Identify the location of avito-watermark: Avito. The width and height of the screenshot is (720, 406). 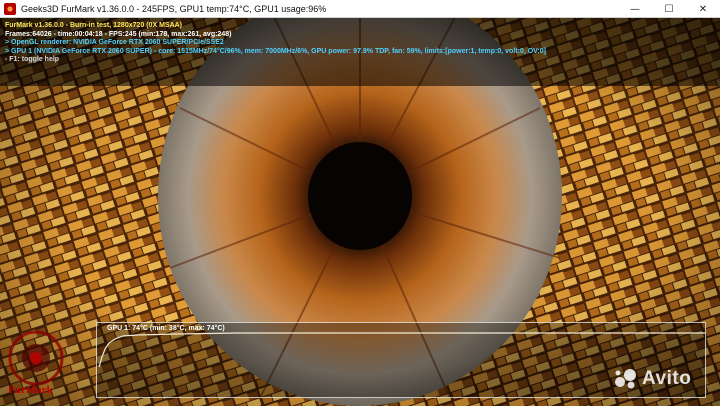
(651, 379).